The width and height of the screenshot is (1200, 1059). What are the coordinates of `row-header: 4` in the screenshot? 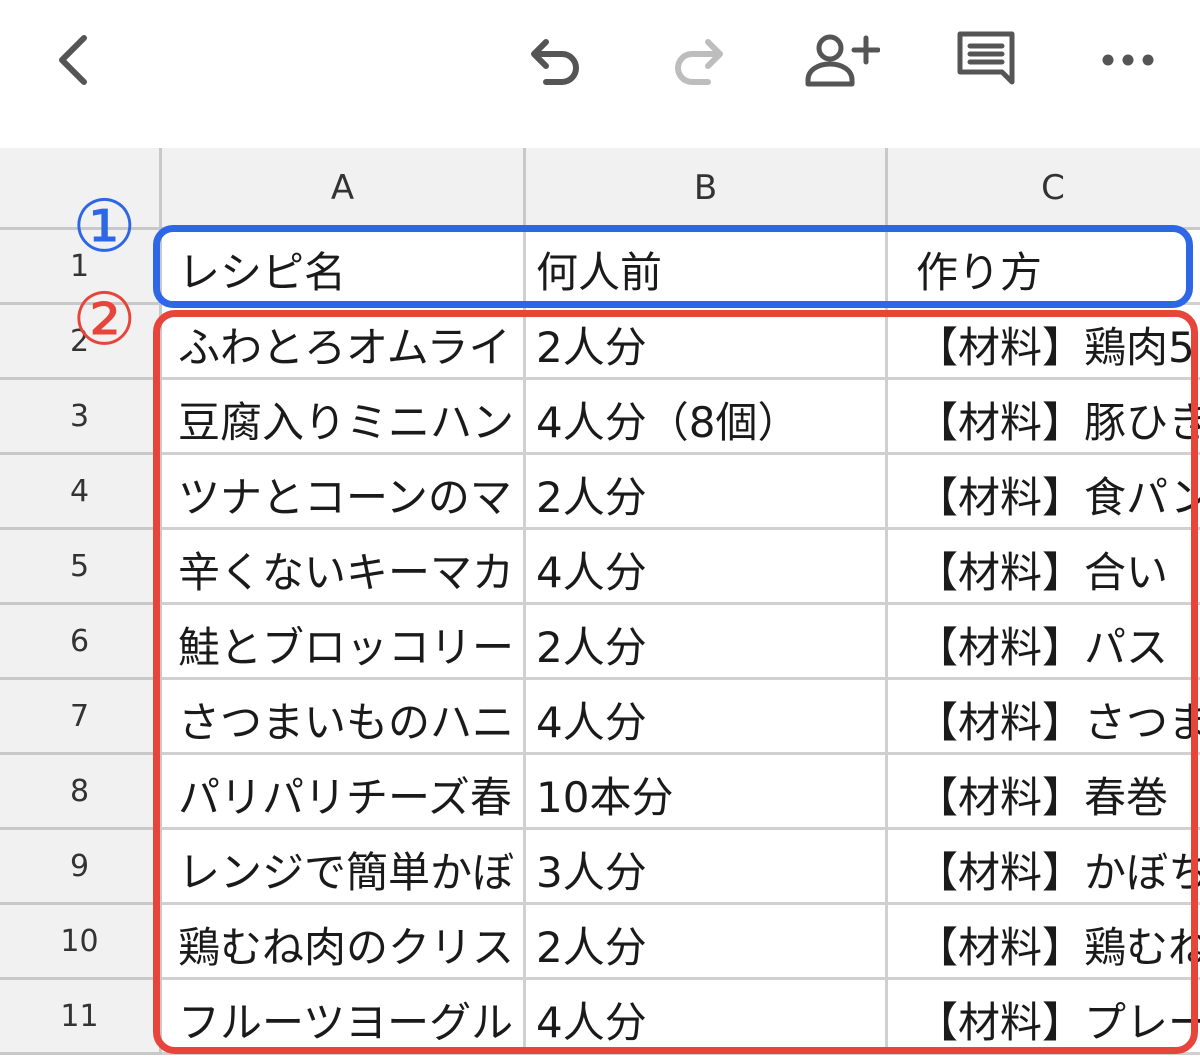 It's located at (81, 492).